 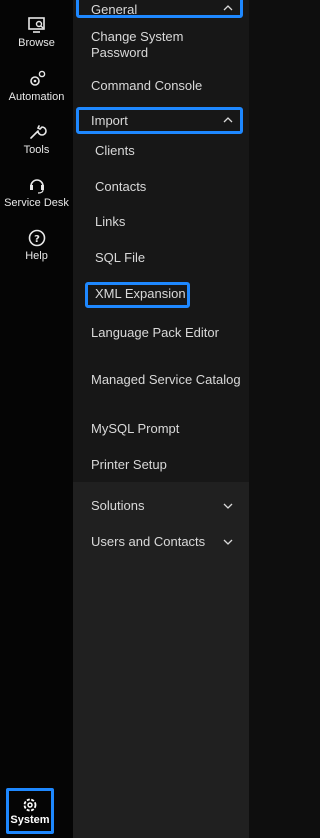 What do you see at coordinates (114, 9) in the screenshot?
I see `general-header-label: General` at bounding box center [114, 9].